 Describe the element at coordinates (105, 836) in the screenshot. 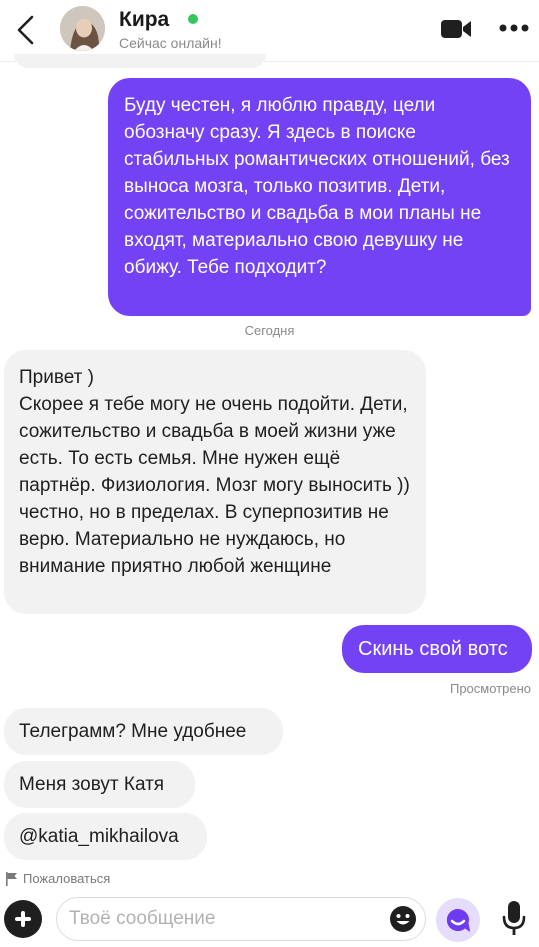

I see `incoming-message: @katia_mikhailova` at that location.